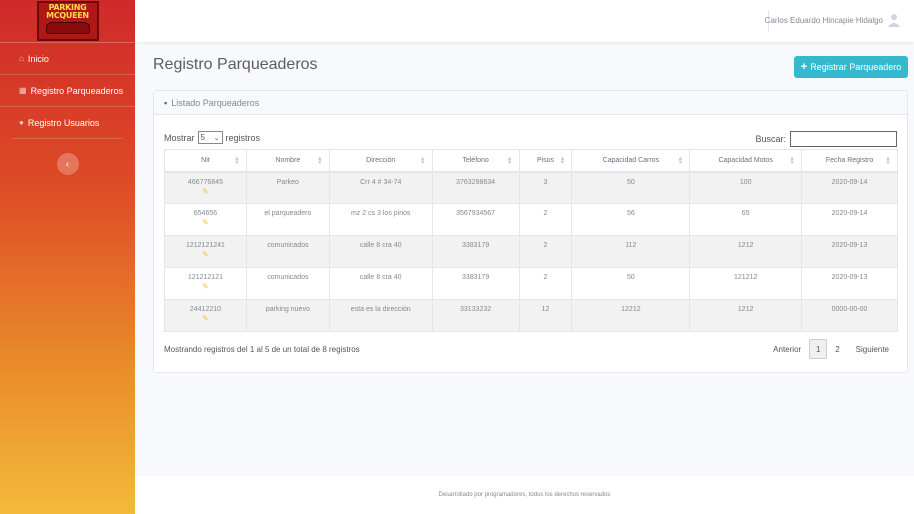  I want to click on home-icon: ⌂, so click(21, 58).